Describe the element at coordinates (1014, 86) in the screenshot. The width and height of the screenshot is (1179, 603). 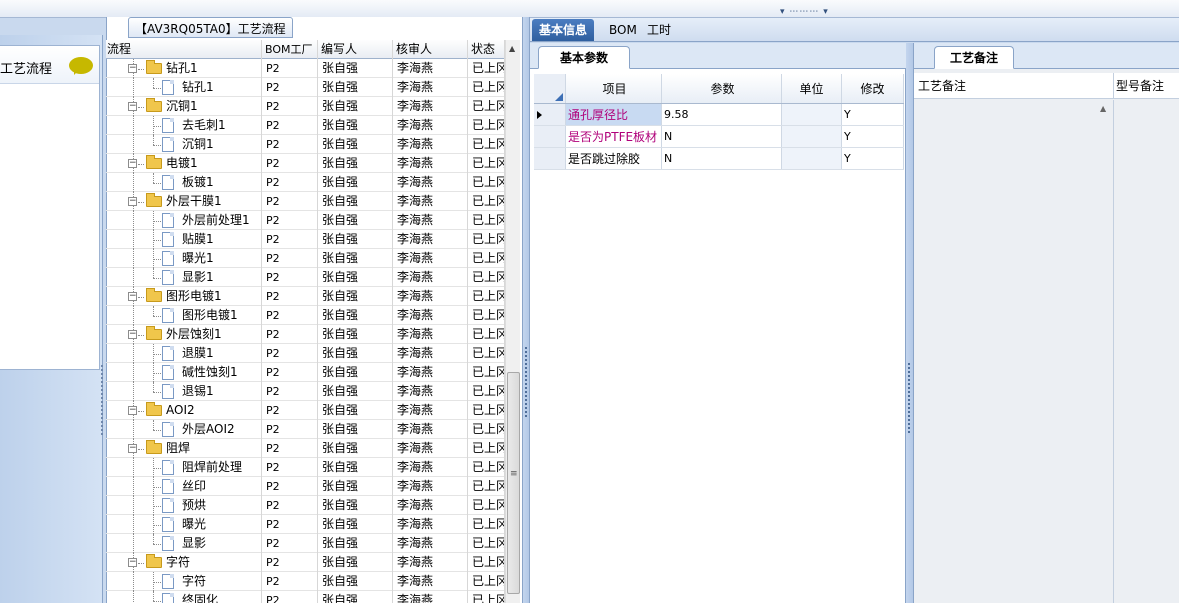
I see `col-header-process-notes: 工艺备注` at that location.